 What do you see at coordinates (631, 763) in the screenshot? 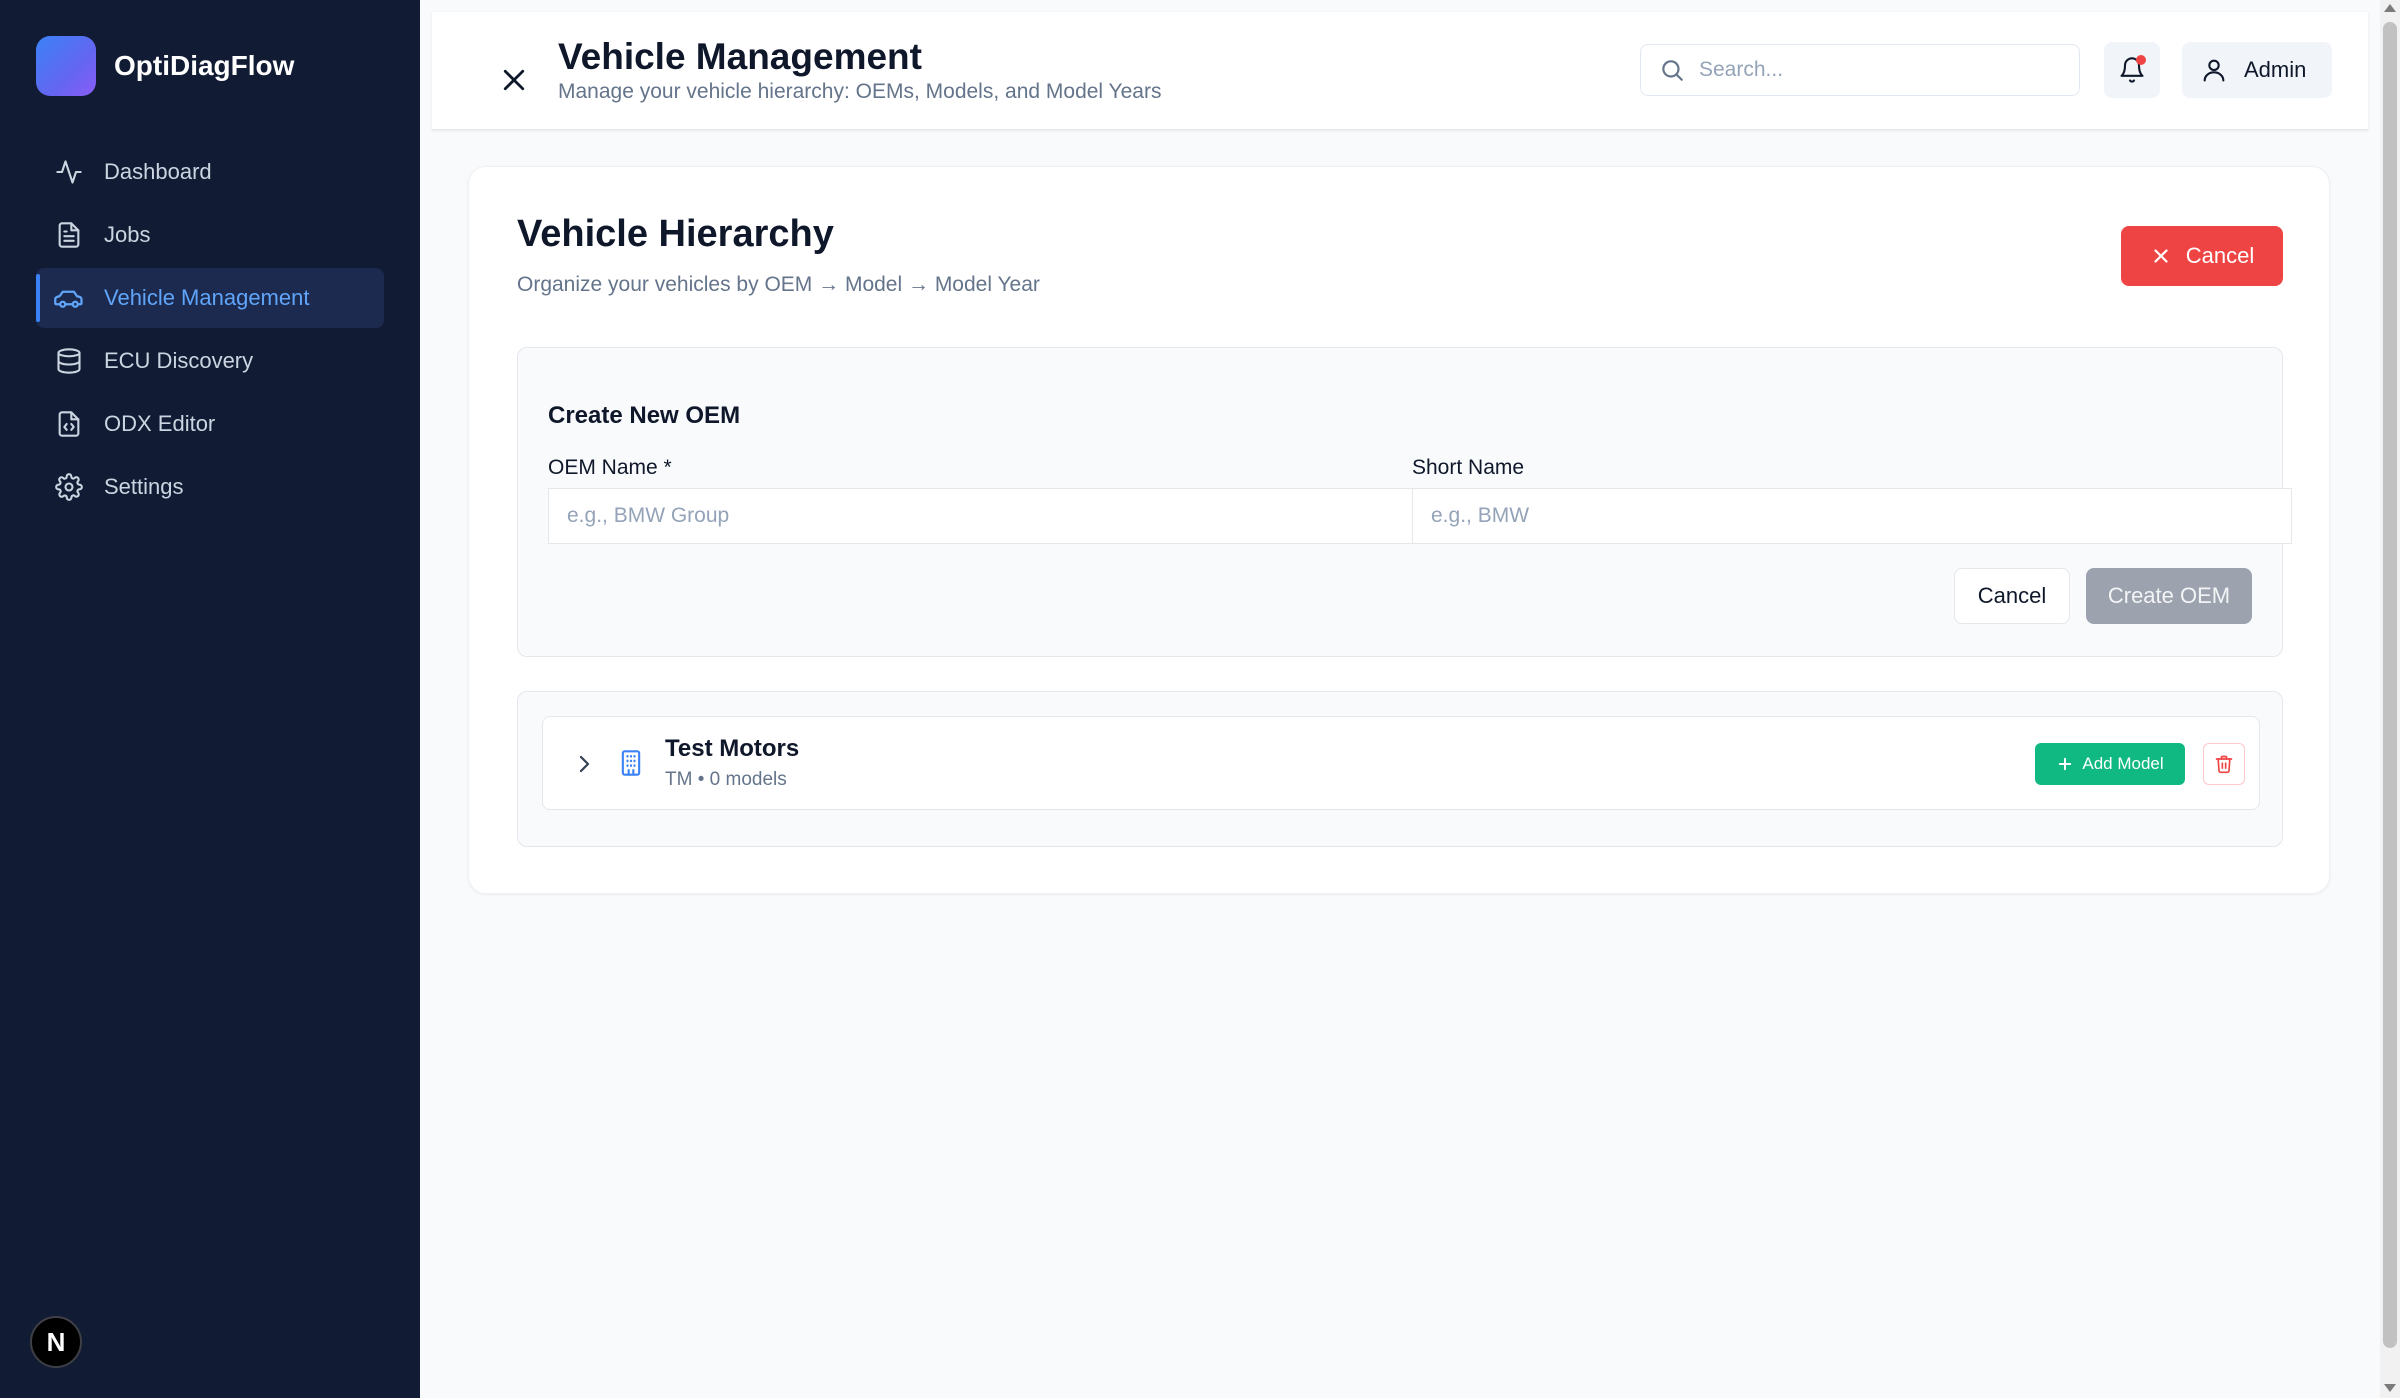
I see `building-icon` at bounding box center [631, 763].